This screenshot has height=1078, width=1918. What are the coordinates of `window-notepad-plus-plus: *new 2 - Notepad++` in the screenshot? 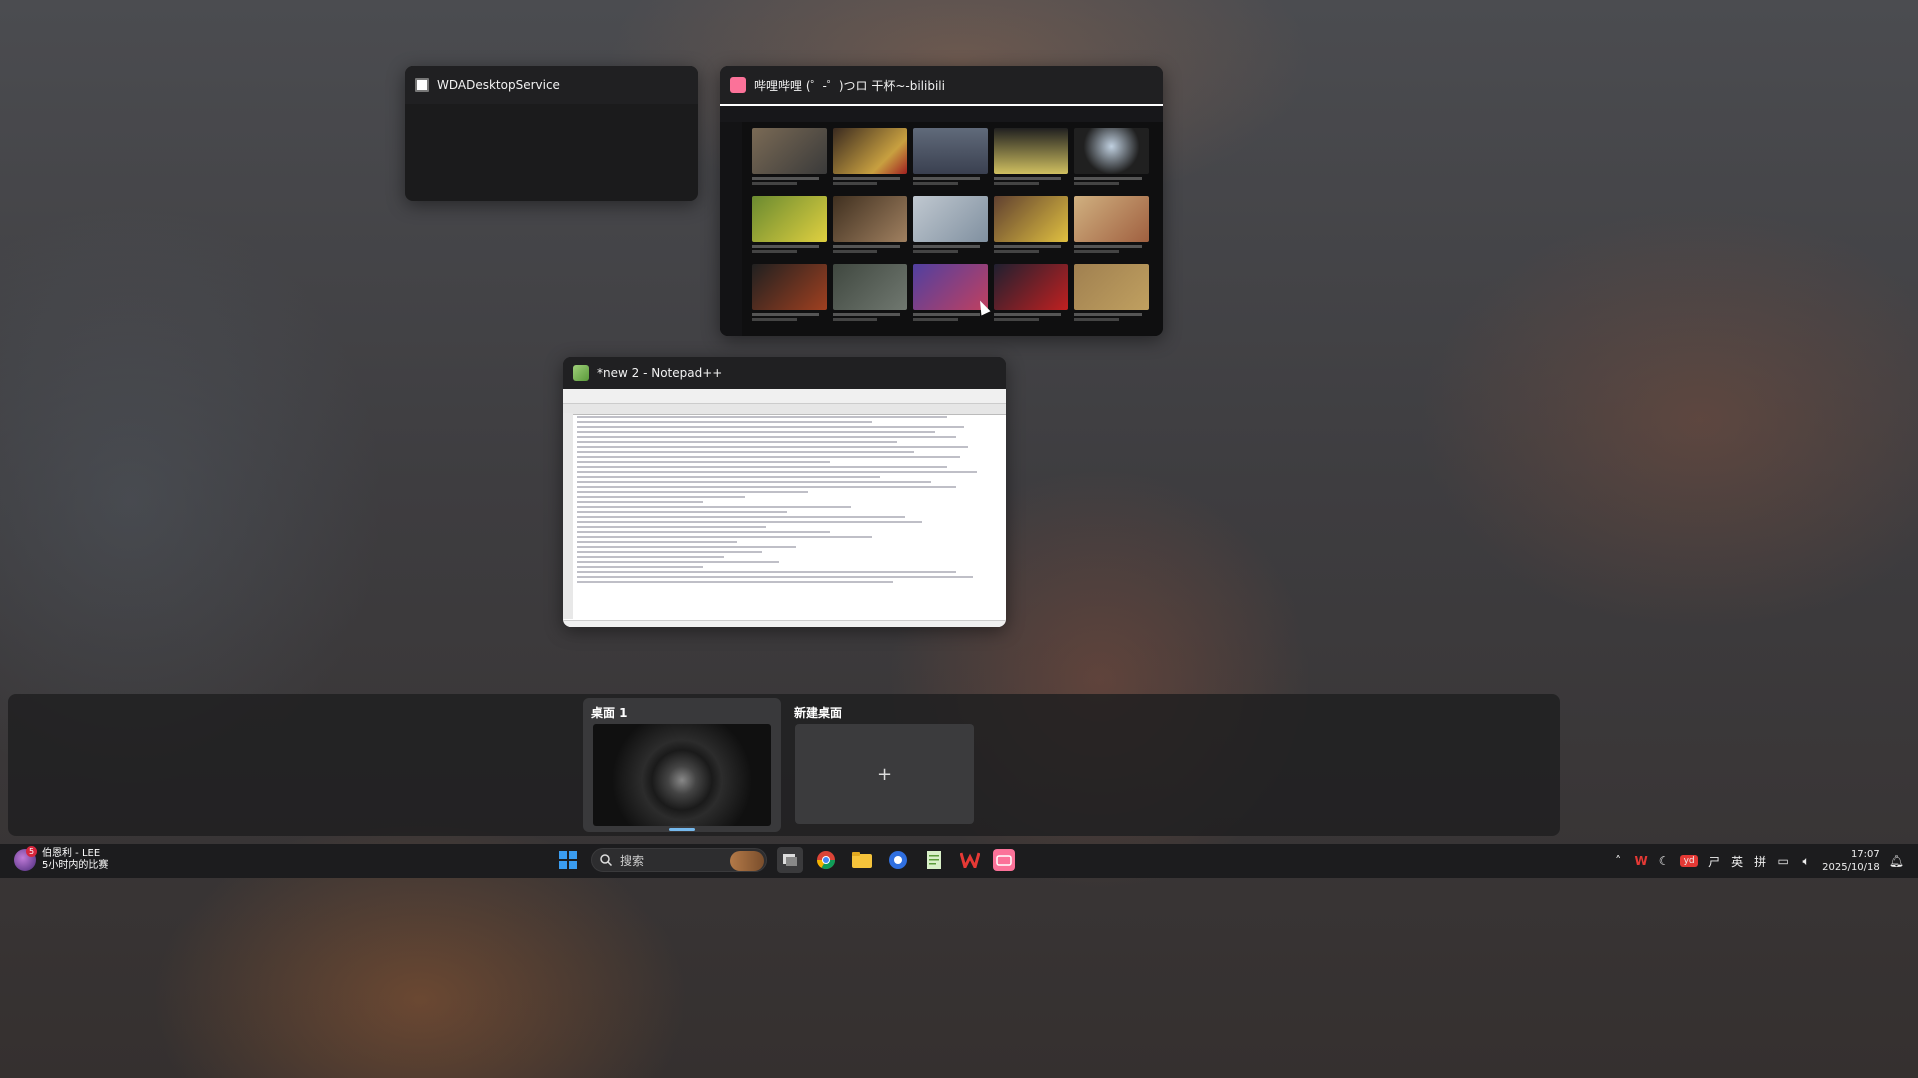 It's located at (784, 492).